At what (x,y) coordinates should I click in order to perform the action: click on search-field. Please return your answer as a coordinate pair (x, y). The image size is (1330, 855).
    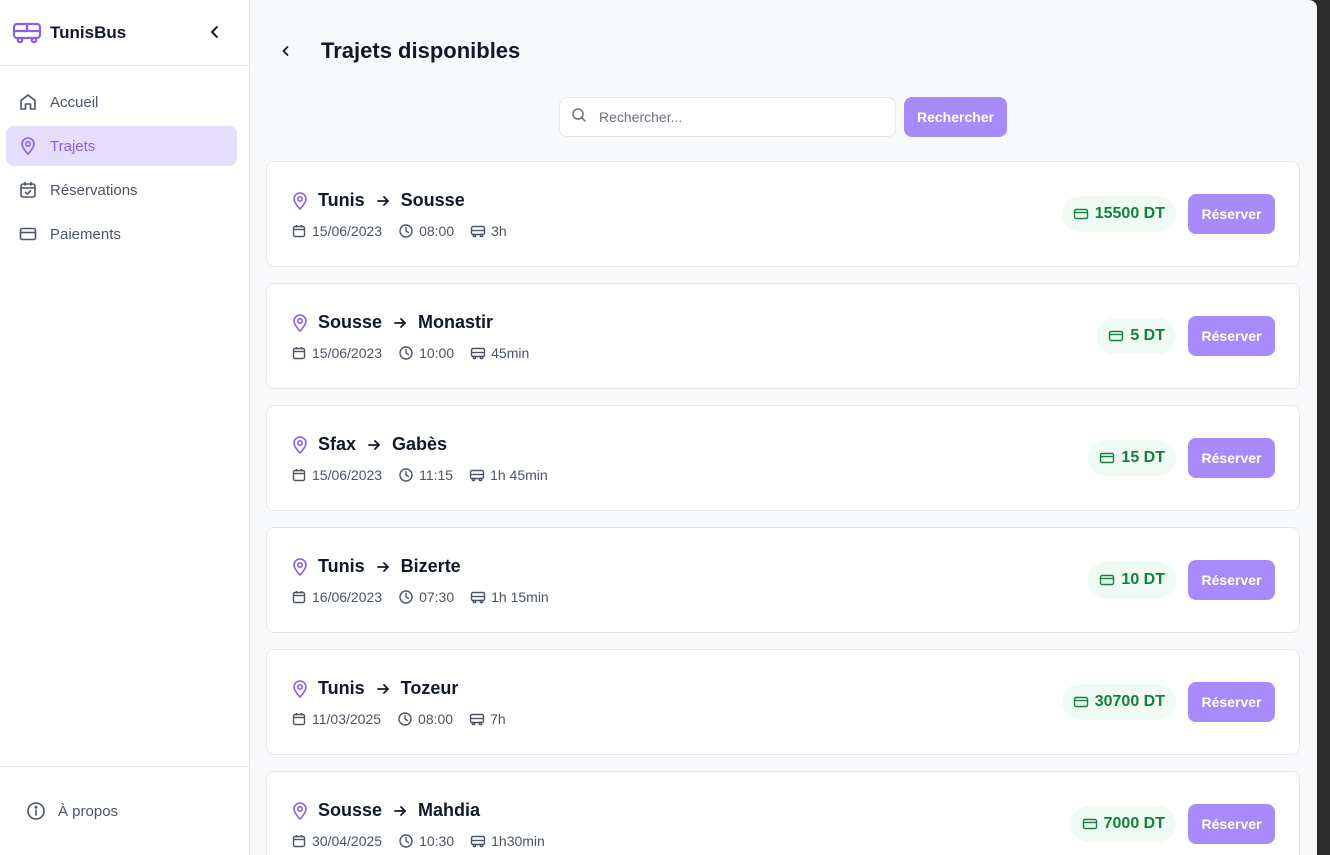
    Looking at the image, I should click on (727, 117).